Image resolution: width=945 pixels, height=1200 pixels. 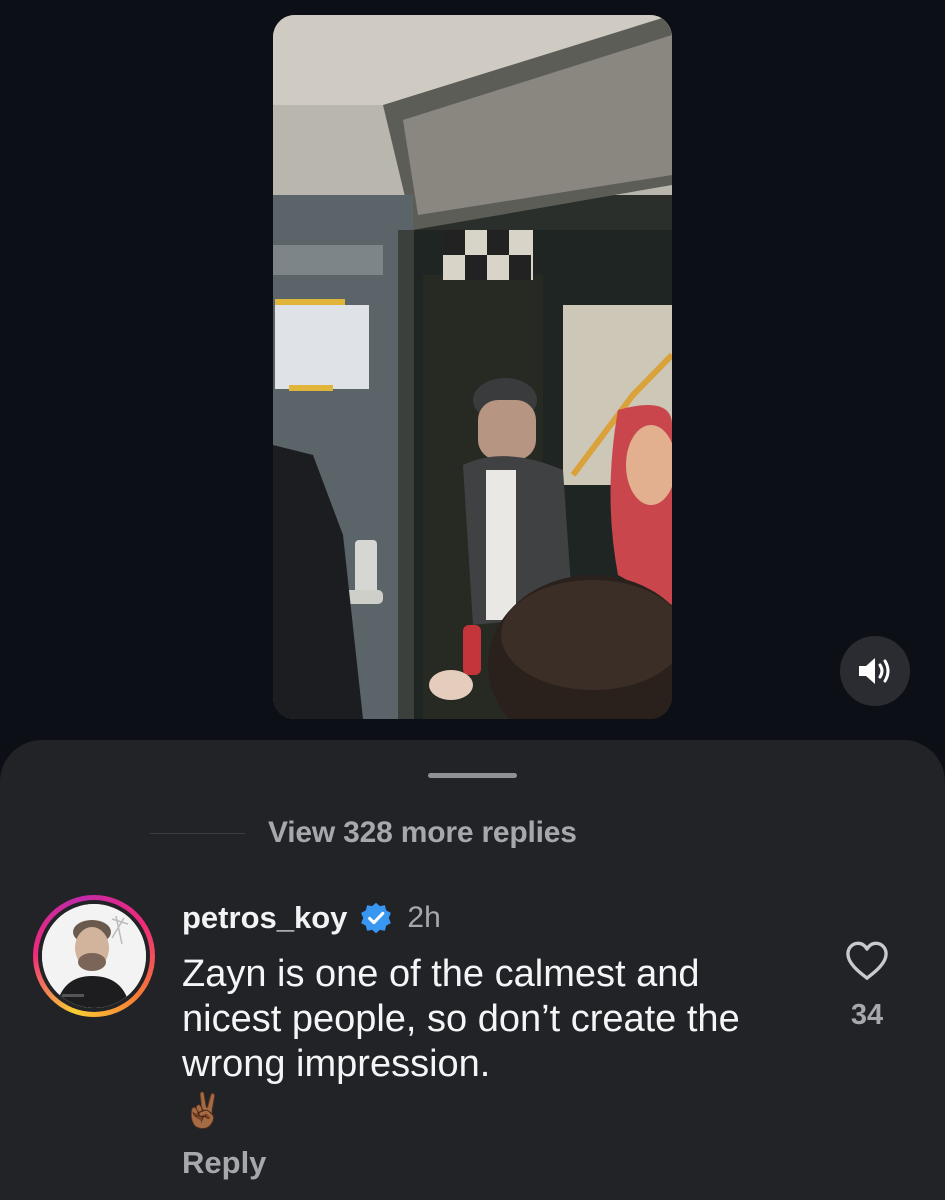 What do you see at coordinates (482, 918) in the screenshot?
I see `comment-header: petros_koy 2h` at bounding box center [482, 918].